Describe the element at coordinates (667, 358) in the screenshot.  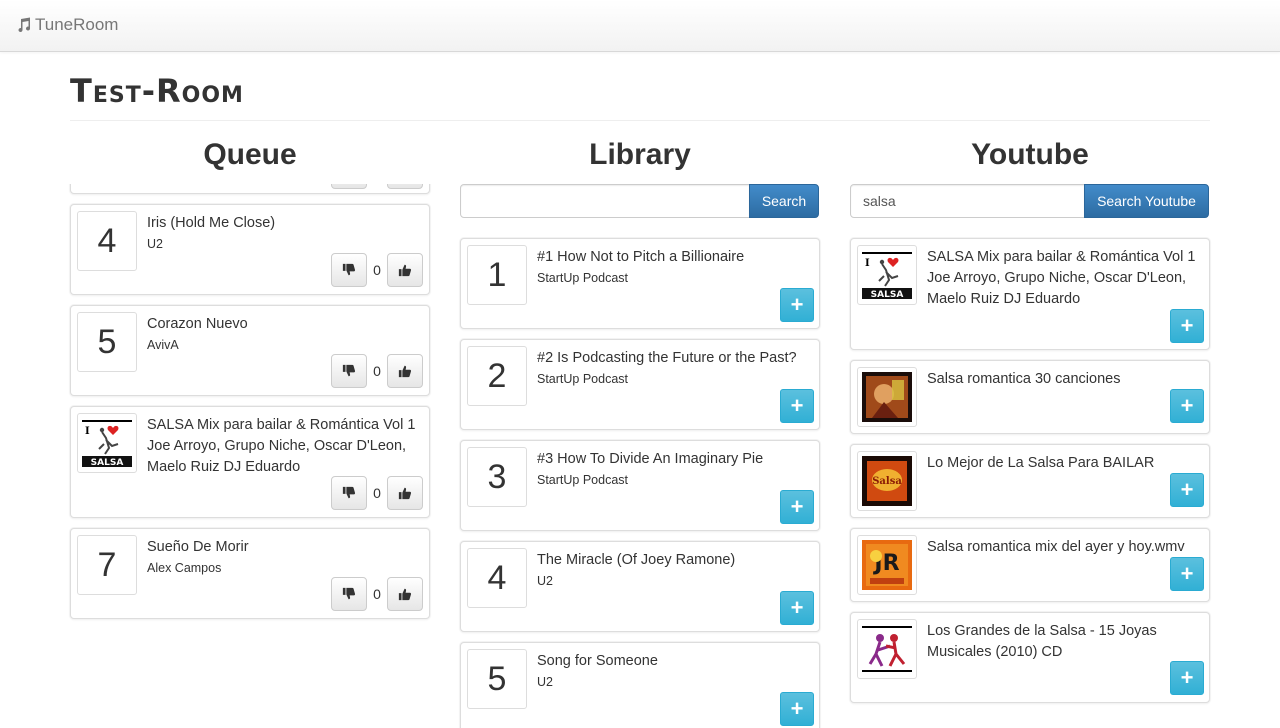
I see `track-title: #2 Is Podcasting the Future or the Past?` at that location.